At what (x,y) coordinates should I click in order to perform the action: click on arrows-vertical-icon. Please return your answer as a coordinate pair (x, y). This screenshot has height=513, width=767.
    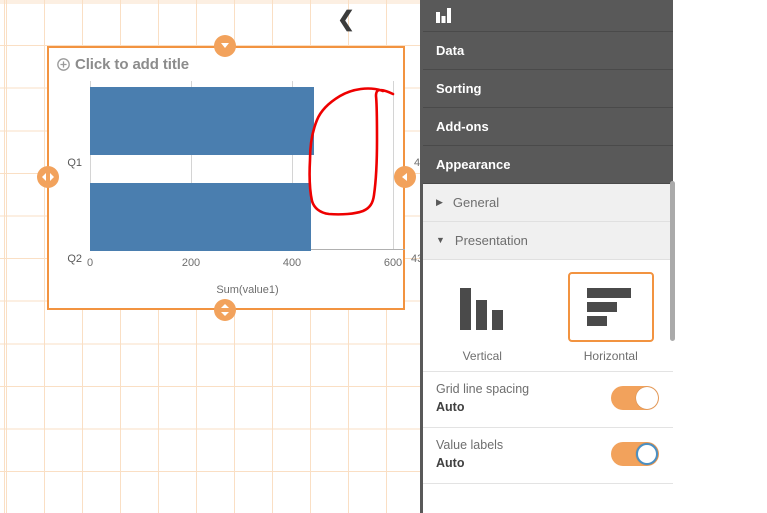
    Looking at the image, I should click on (225, 310).